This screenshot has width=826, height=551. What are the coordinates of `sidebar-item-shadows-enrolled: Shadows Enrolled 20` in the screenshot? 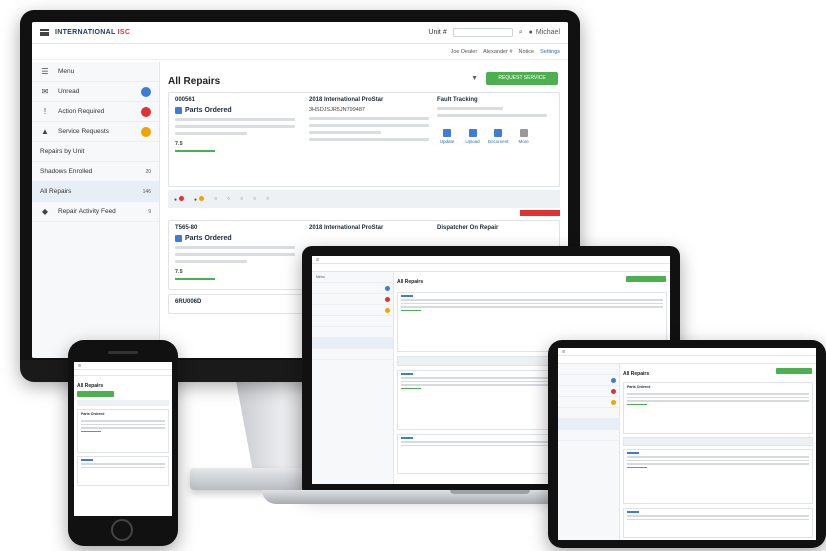 It's located at (95, 172).